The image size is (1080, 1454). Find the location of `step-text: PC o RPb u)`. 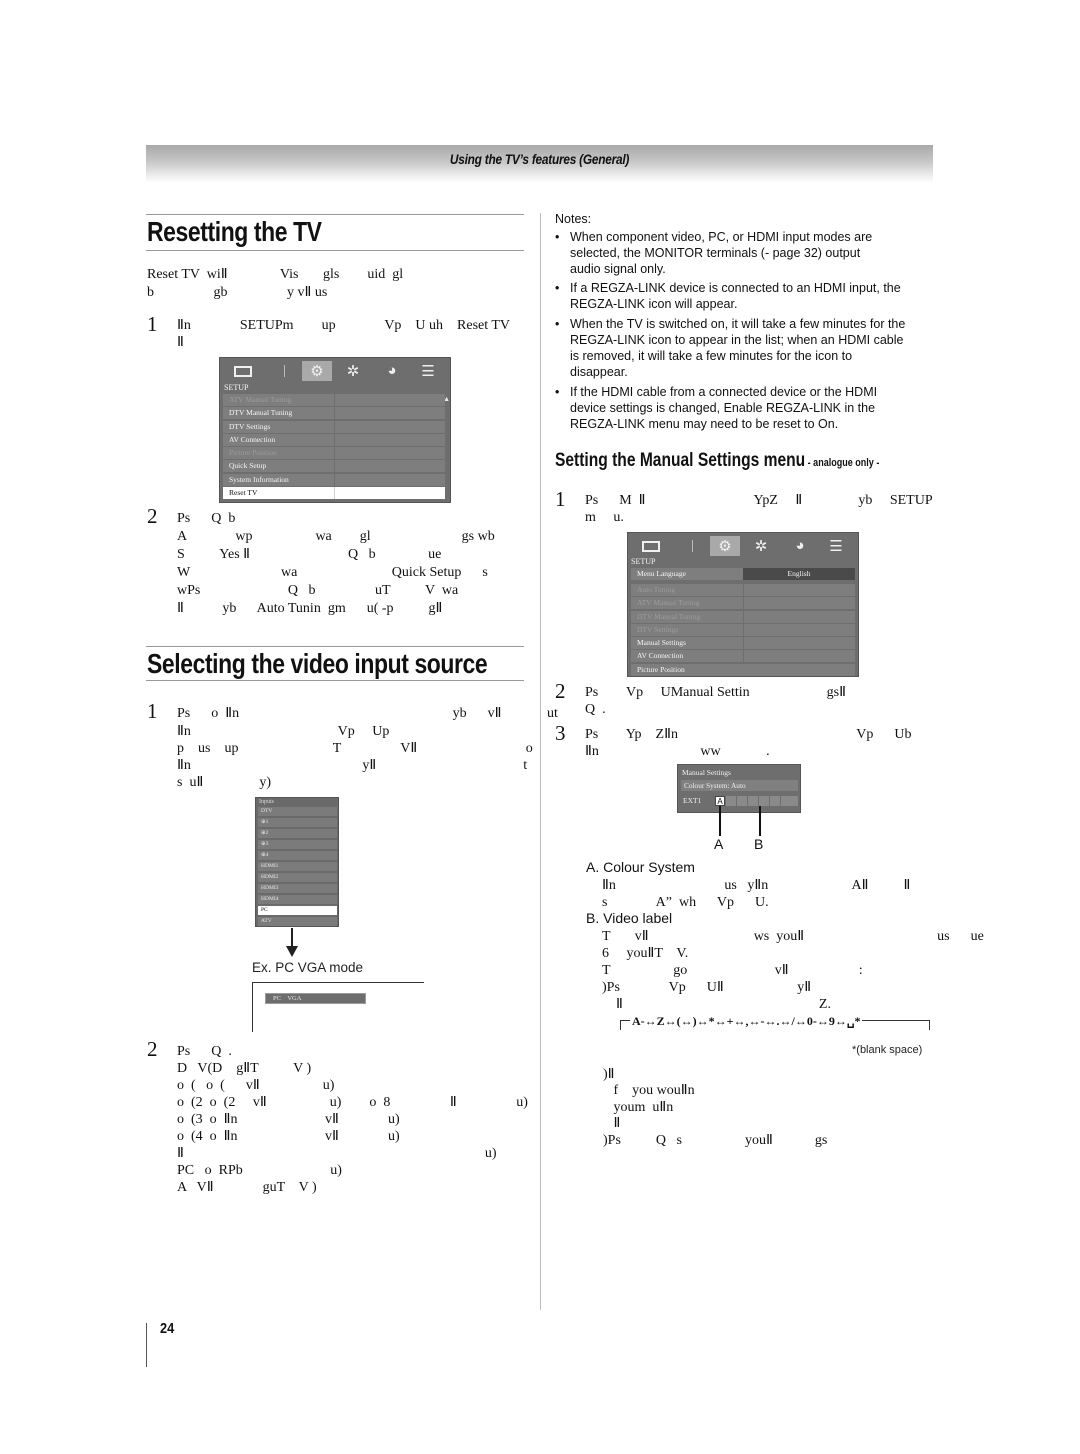

step-text: PC o RPb u) is located at coordinates (259, 1170).